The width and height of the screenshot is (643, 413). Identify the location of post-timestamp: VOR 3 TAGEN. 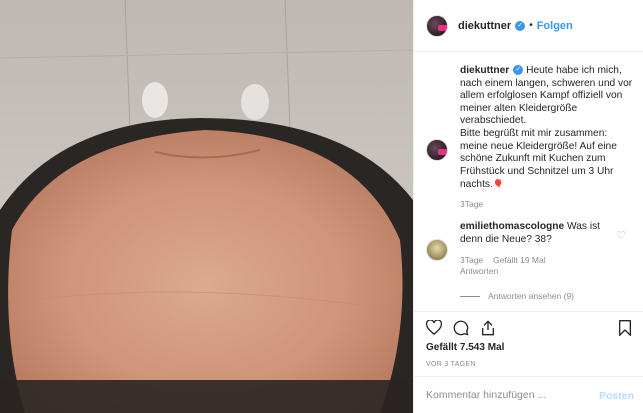
(451, 364).